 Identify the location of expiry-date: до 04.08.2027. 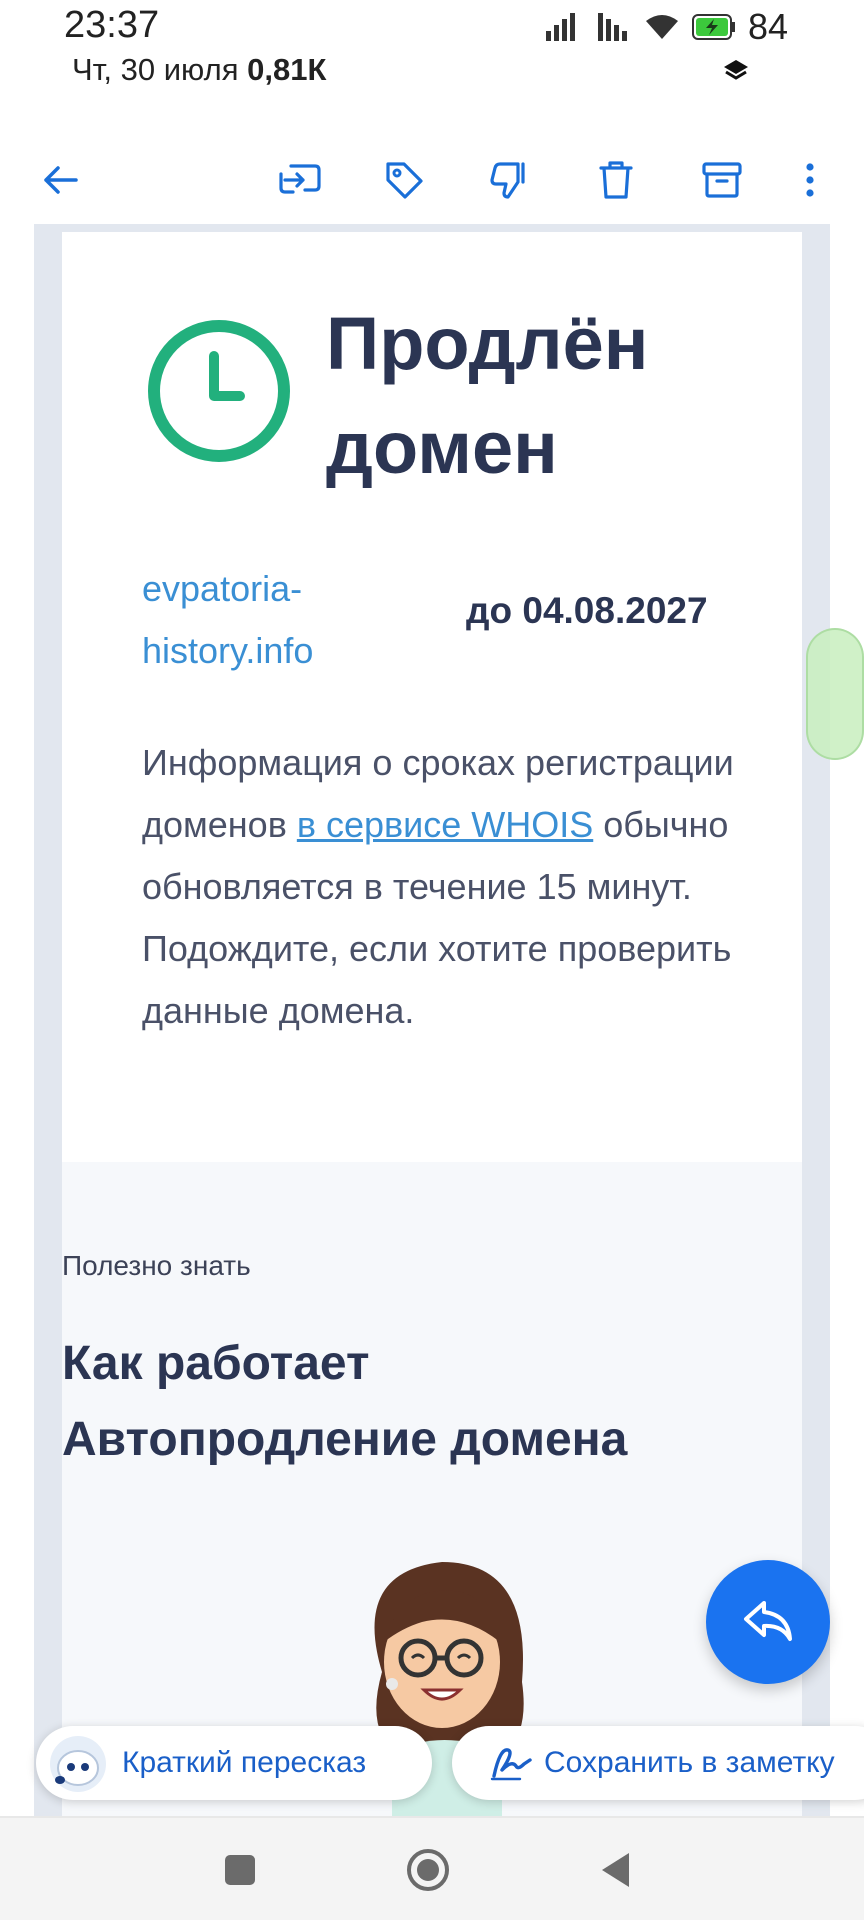
(587, 610).